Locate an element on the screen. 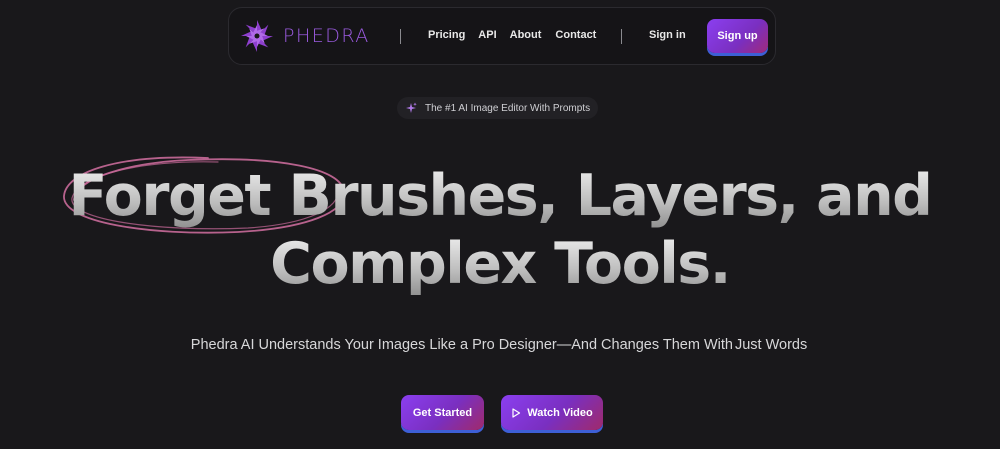 This screenshot has height=449, width=1000. get-started-button: Get Started is located at coordinates (442, 412).